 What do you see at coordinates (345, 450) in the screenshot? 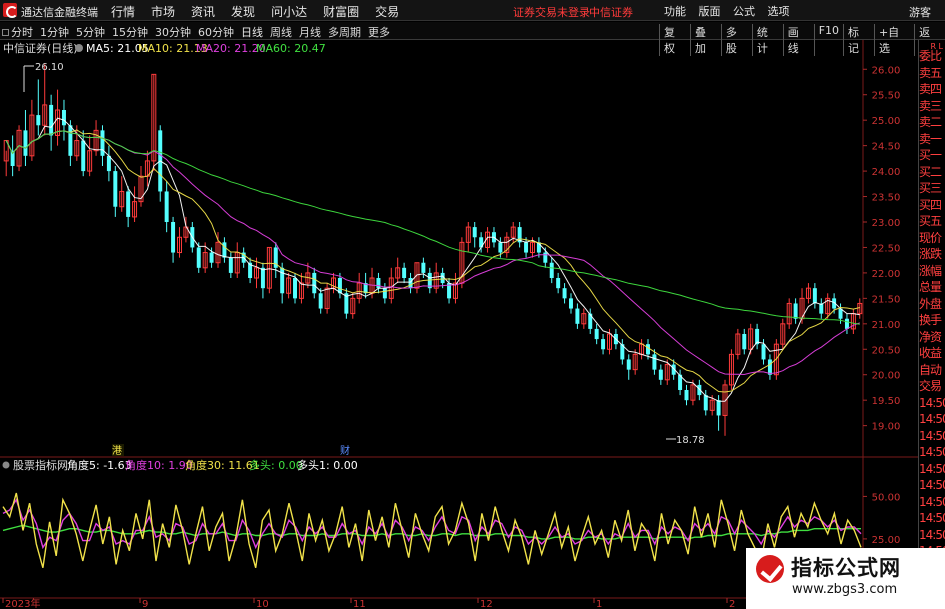
I see `finance-report-marker: 财` at bounding box center [345, 450].